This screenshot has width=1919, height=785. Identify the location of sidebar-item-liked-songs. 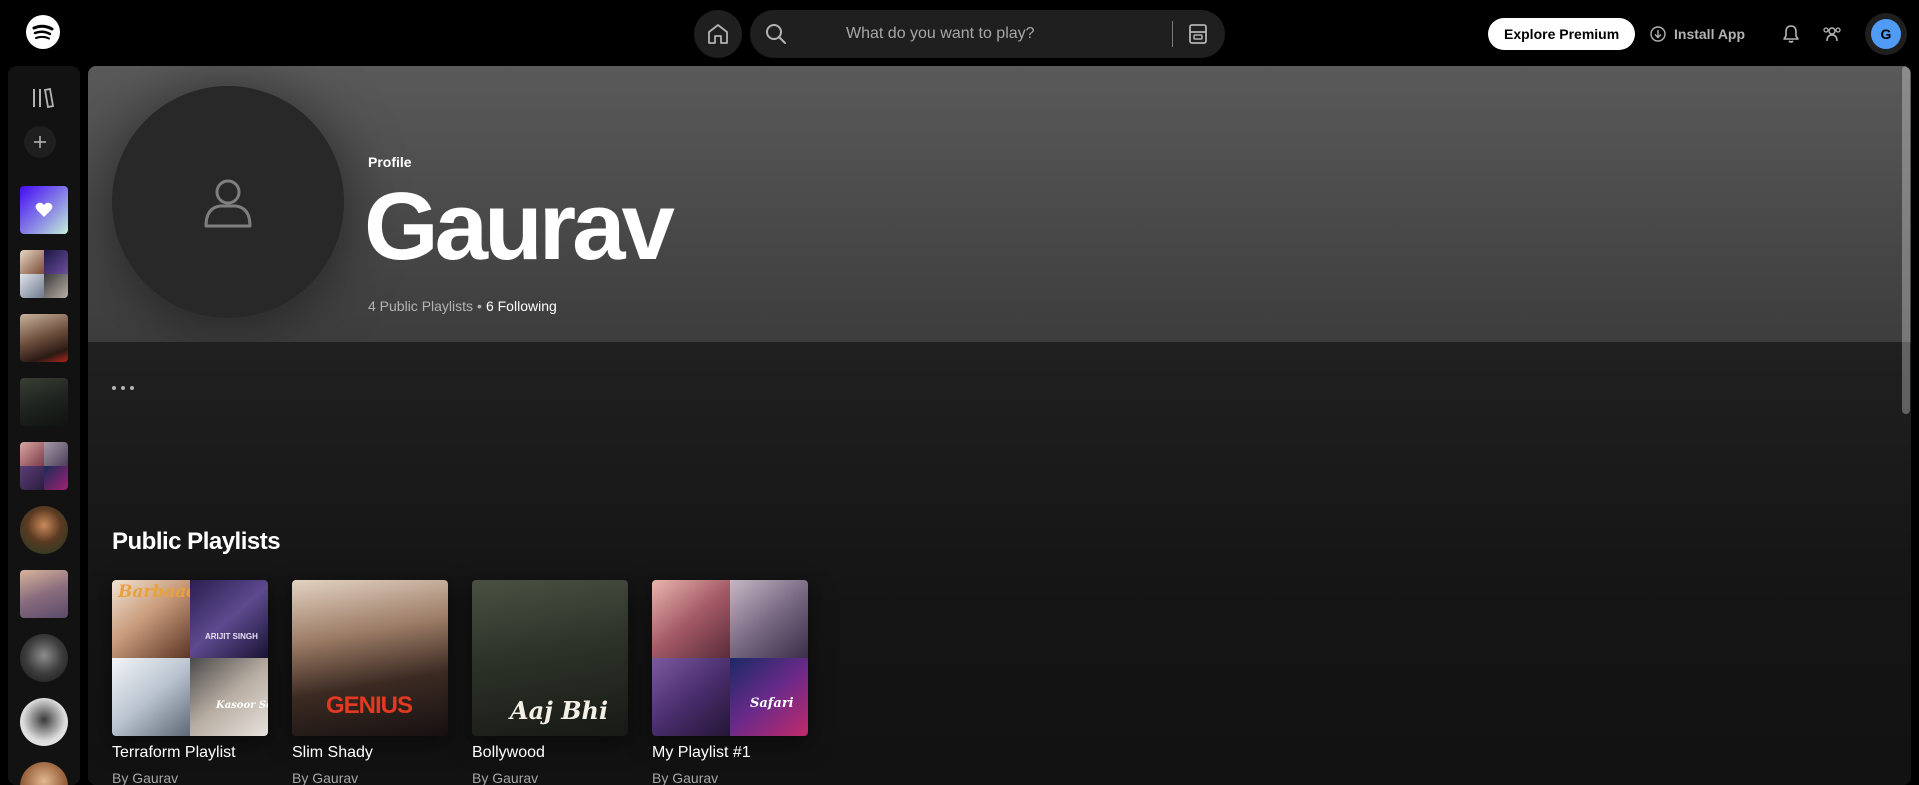
(44, 210).